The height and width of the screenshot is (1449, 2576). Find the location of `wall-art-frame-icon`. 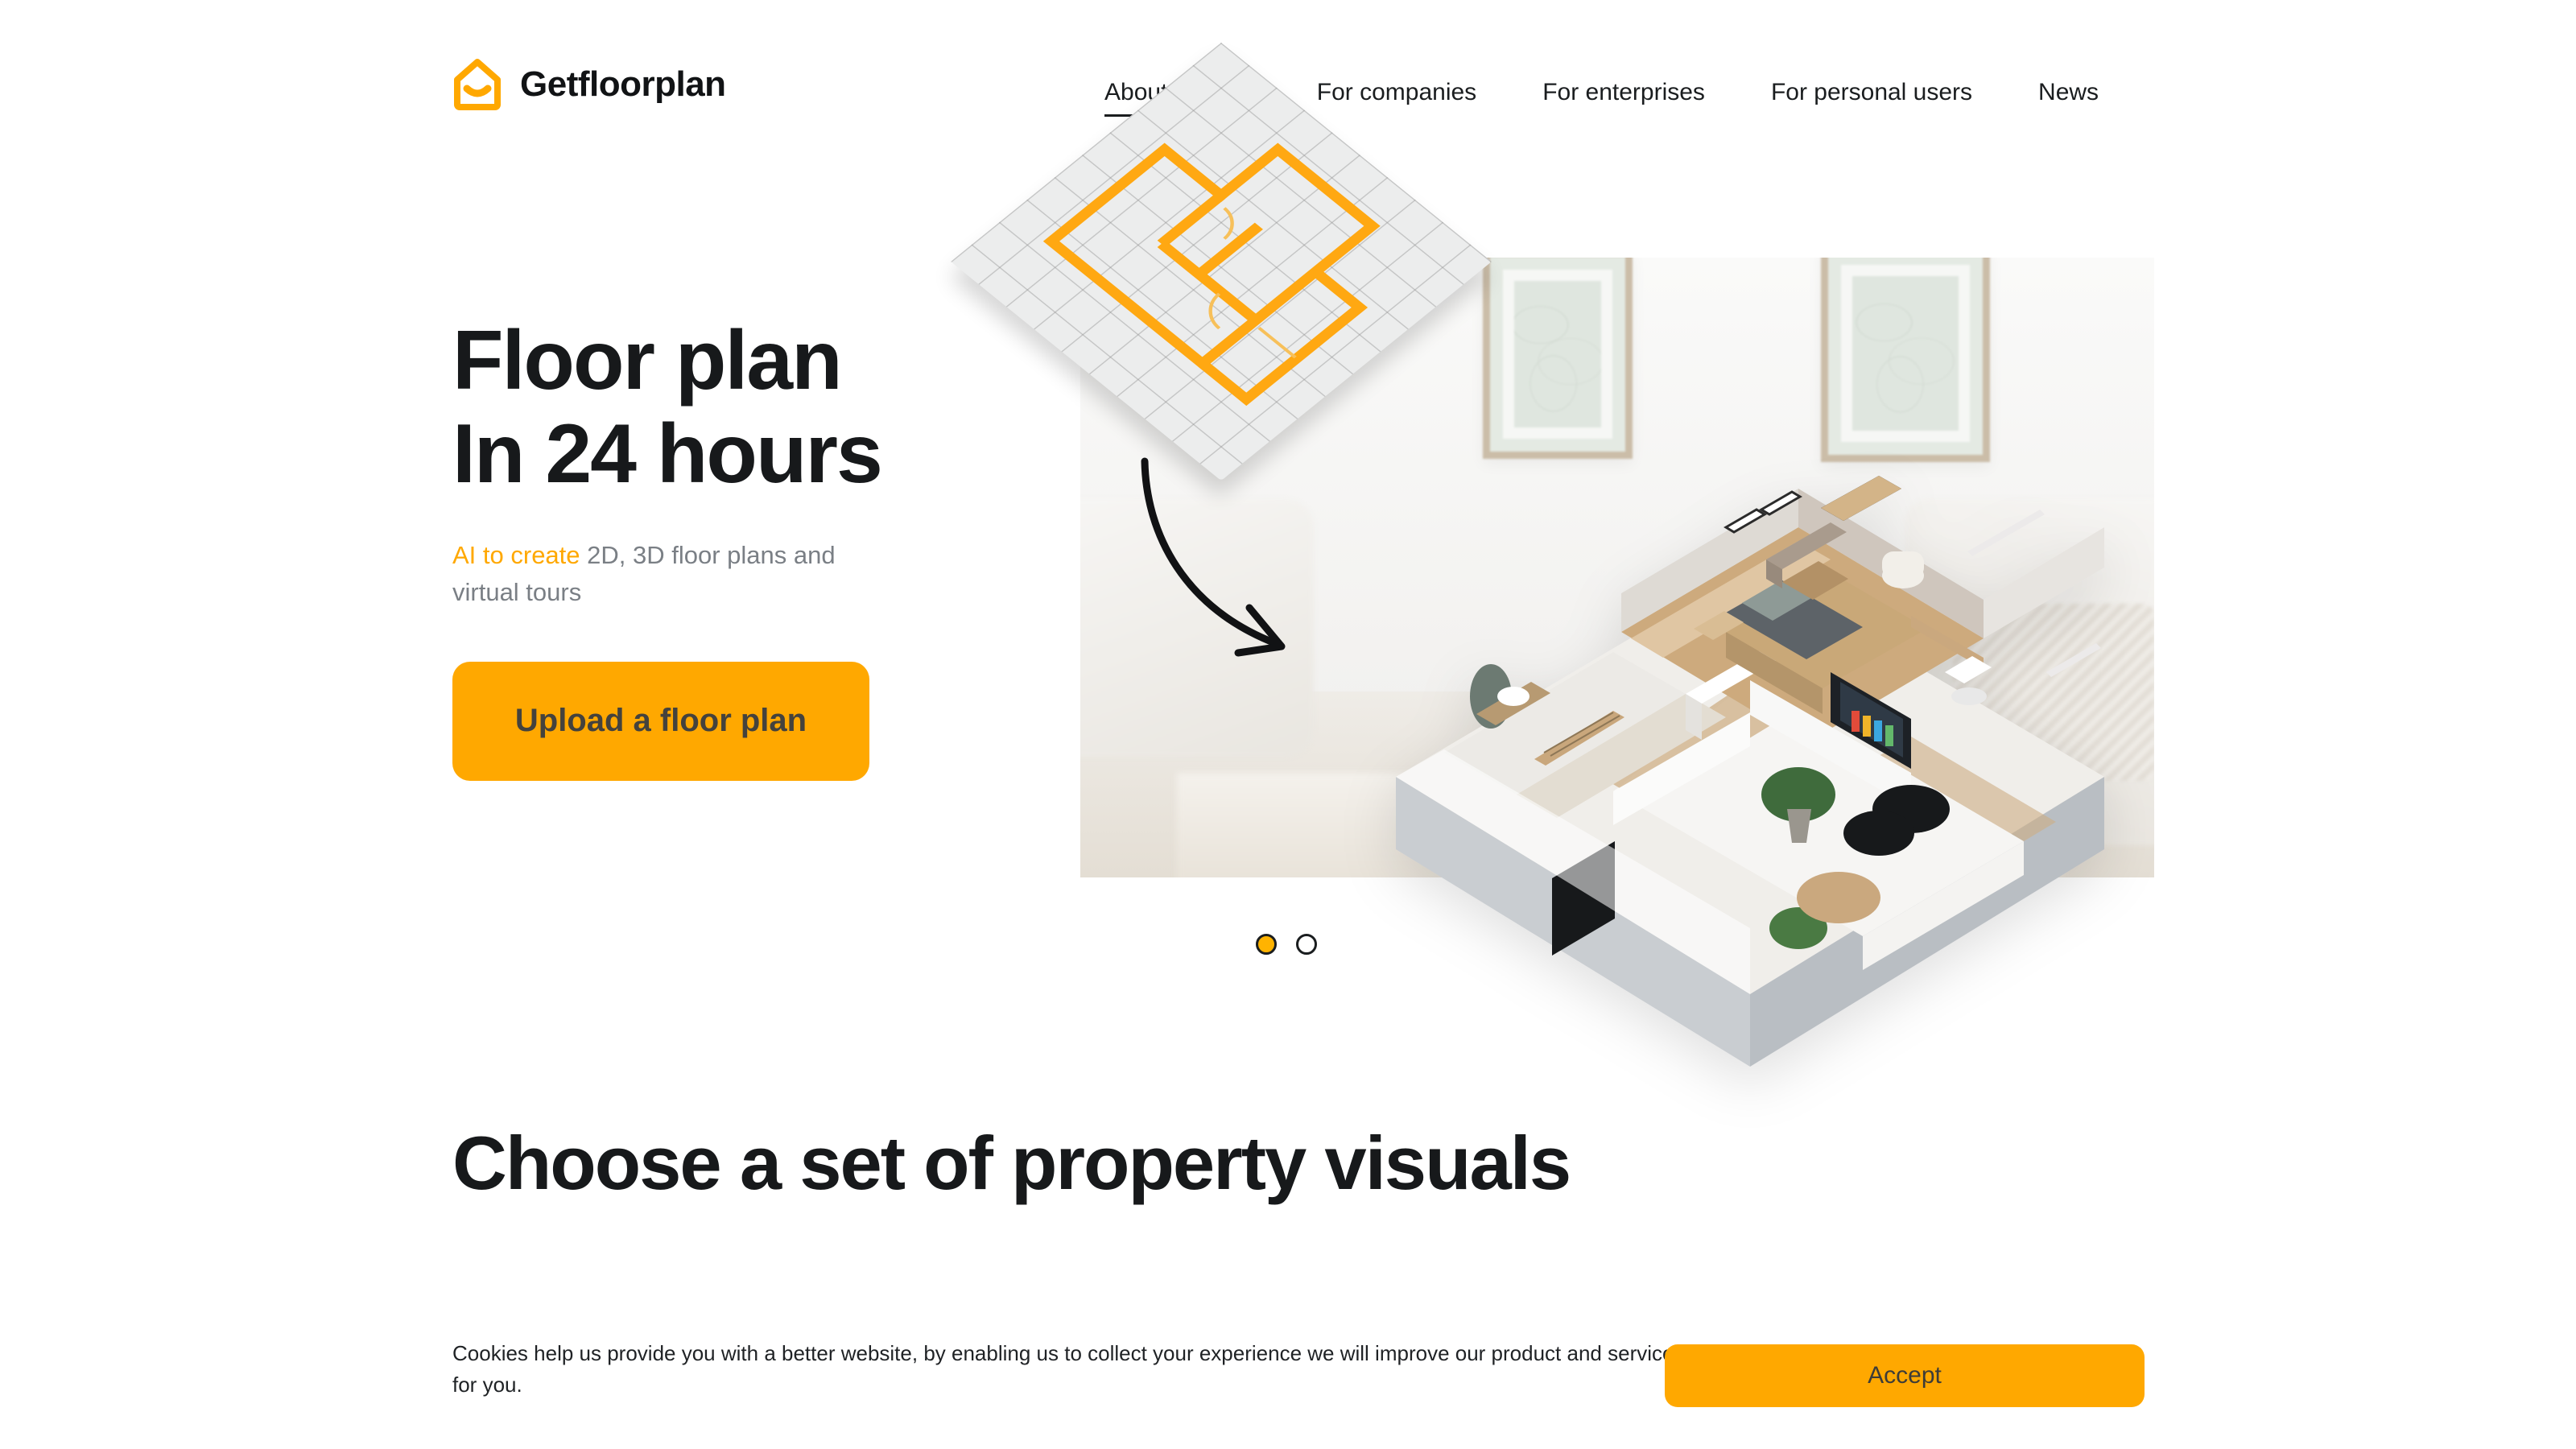

wall-art-frame-icon is located at coordinates (1558, 358).